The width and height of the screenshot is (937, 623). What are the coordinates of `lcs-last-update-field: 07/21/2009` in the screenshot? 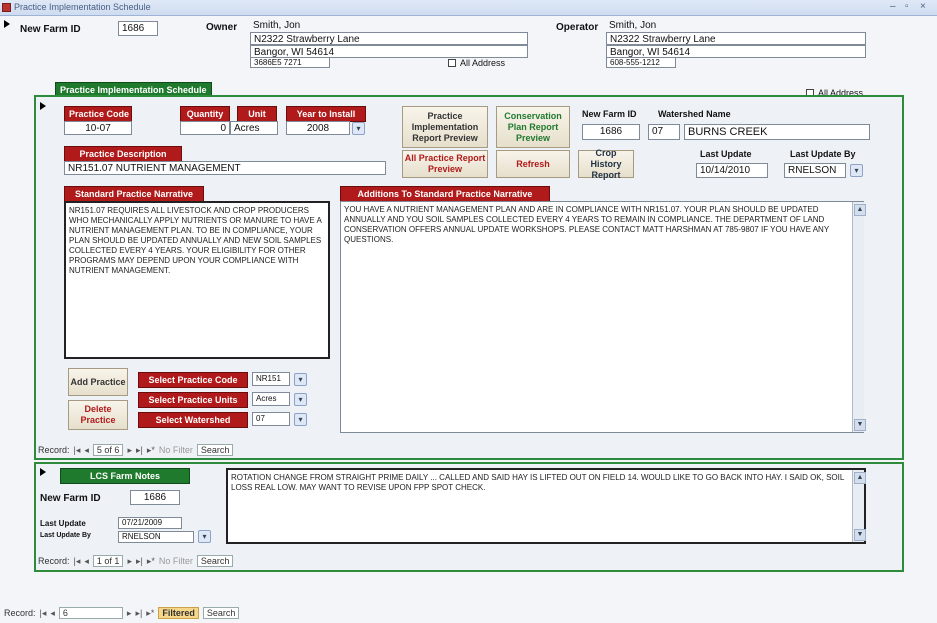 It's located at (150, 523).